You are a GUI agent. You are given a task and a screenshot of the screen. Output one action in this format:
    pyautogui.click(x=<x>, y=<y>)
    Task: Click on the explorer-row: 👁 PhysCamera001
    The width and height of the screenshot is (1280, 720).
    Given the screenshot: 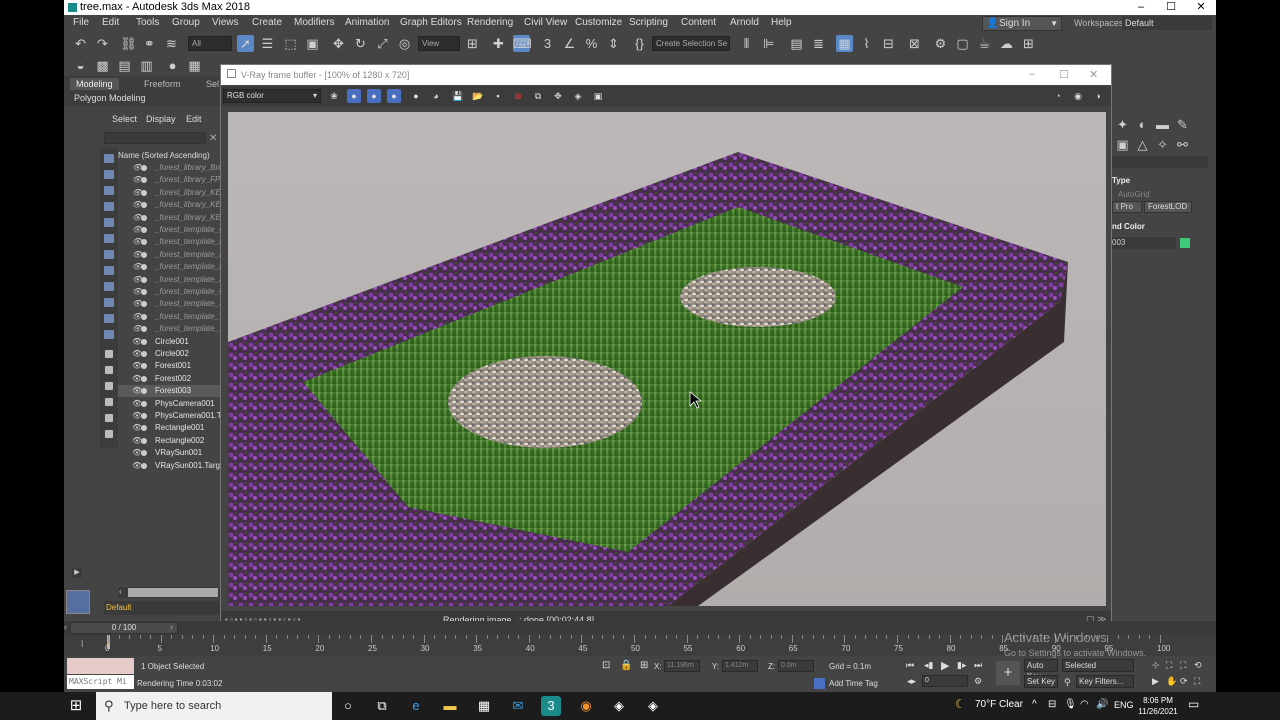 What is the action you would take?
    pyautogui.click(x=169, y=404)
    